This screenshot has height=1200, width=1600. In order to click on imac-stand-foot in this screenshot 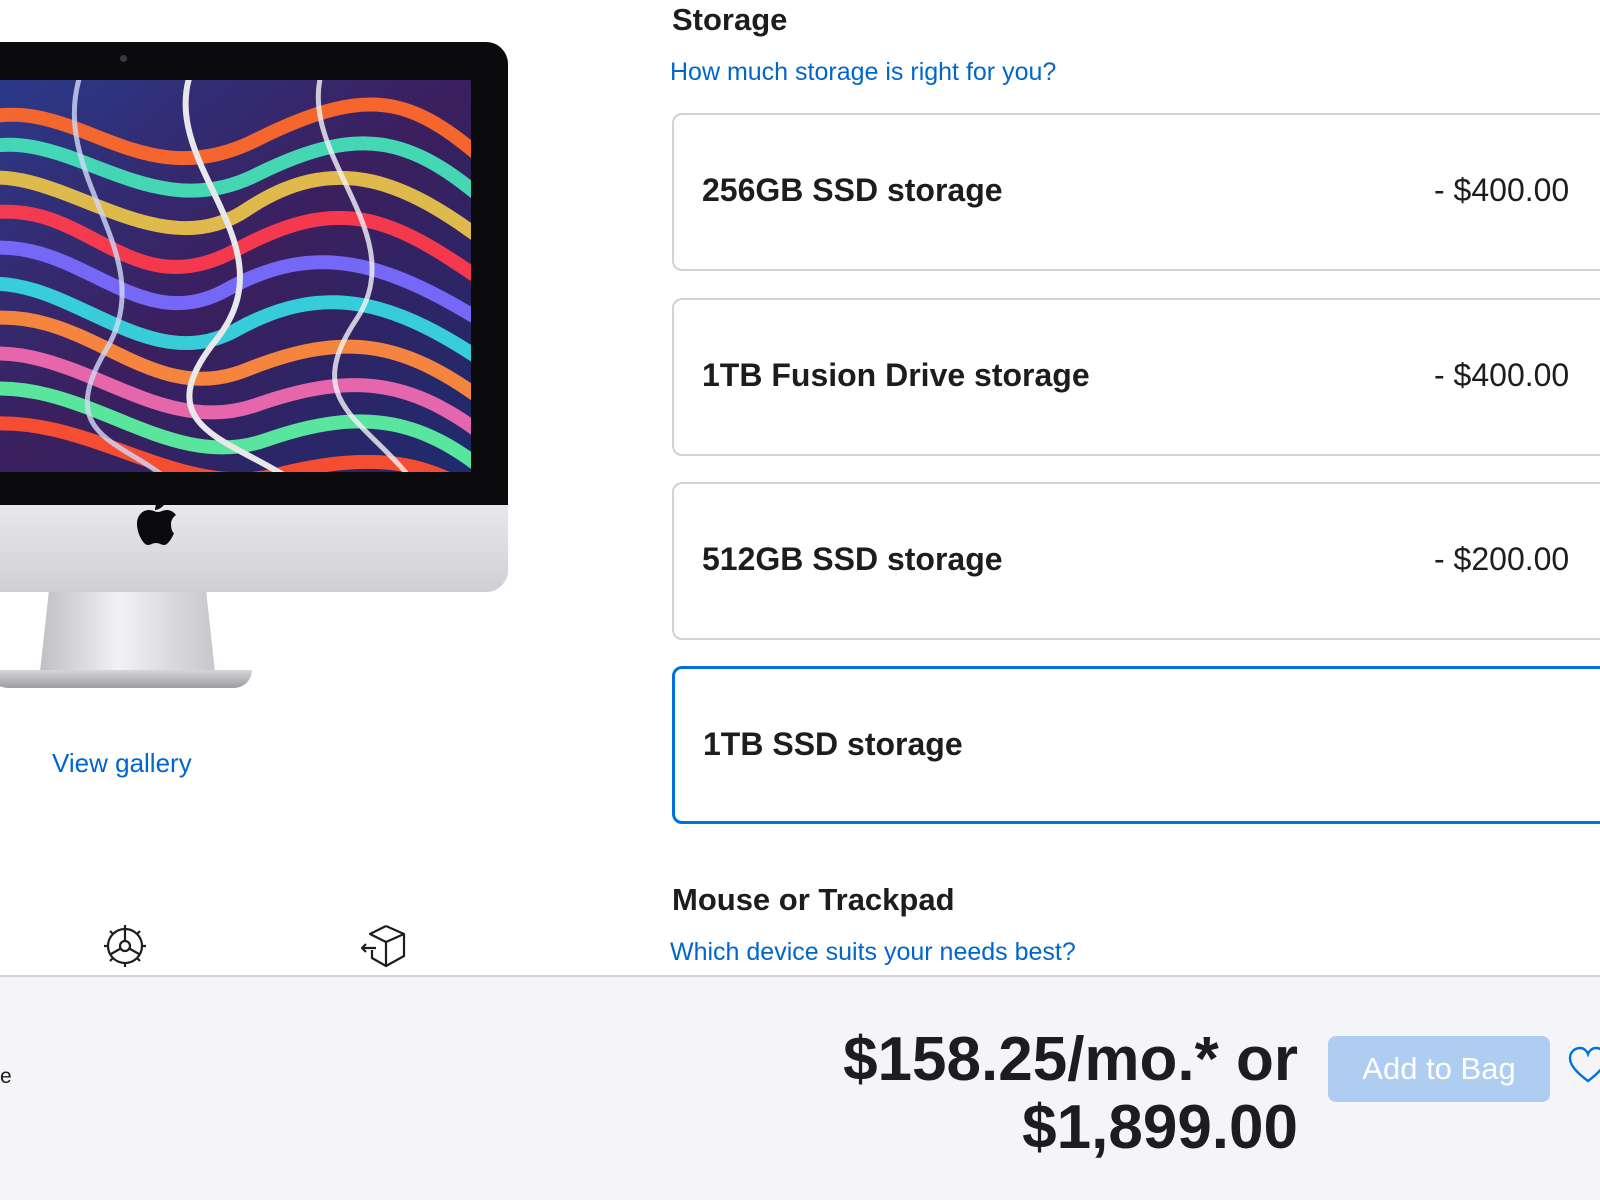, I will do `click(126, 679)`.